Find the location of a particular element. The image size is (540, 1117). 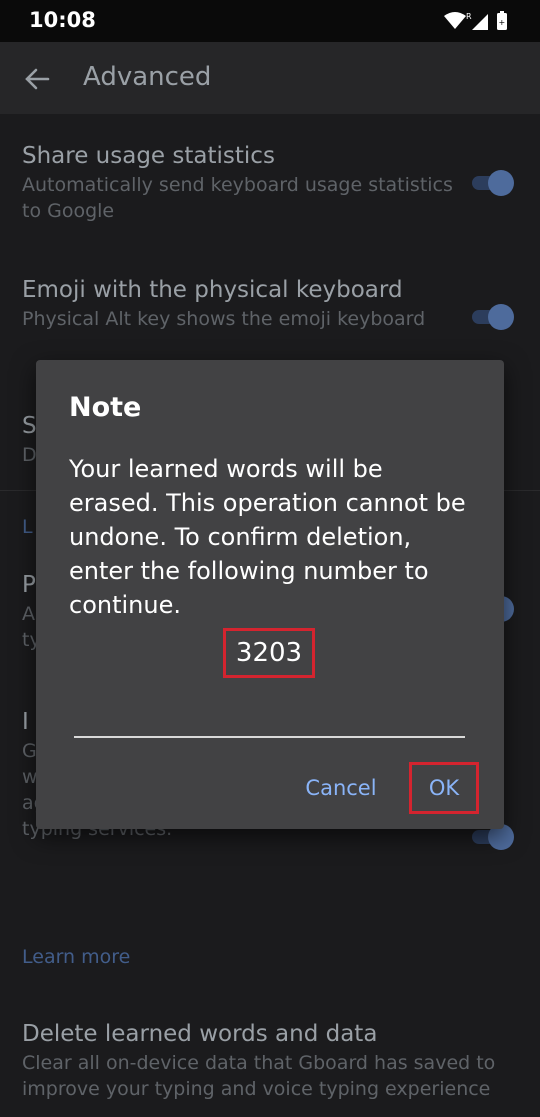

status-icons: R + is located at coordinates (475, 20).